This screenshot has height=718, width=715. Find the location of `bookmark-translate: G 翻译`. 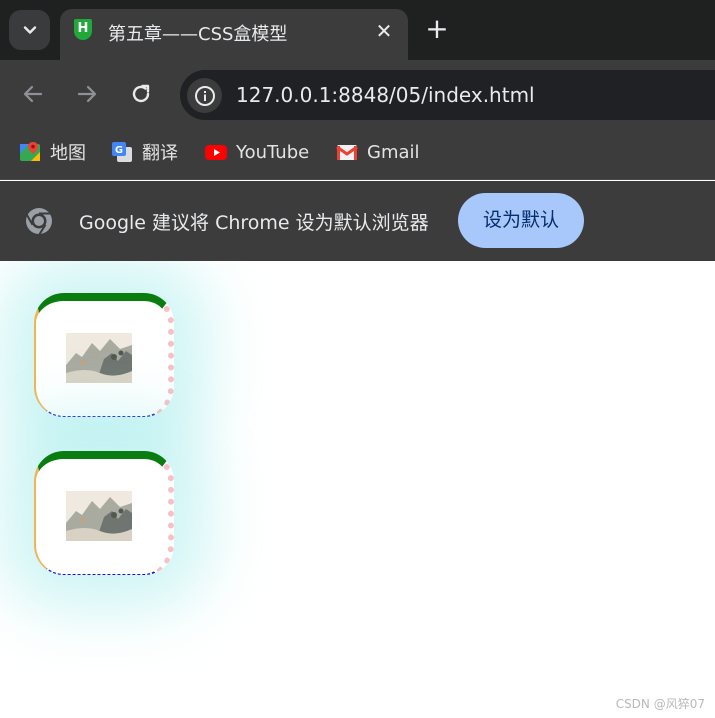

bookmark-translate: G 翻译 is located at coordinates (144, 152).